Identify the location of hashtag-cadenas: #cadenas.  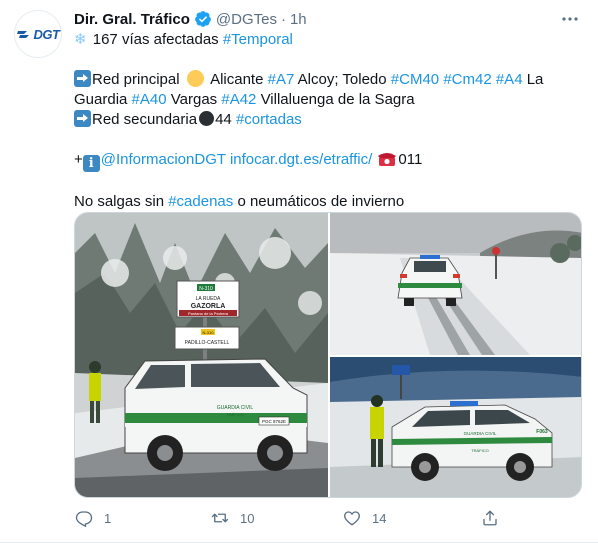
(200, 201).